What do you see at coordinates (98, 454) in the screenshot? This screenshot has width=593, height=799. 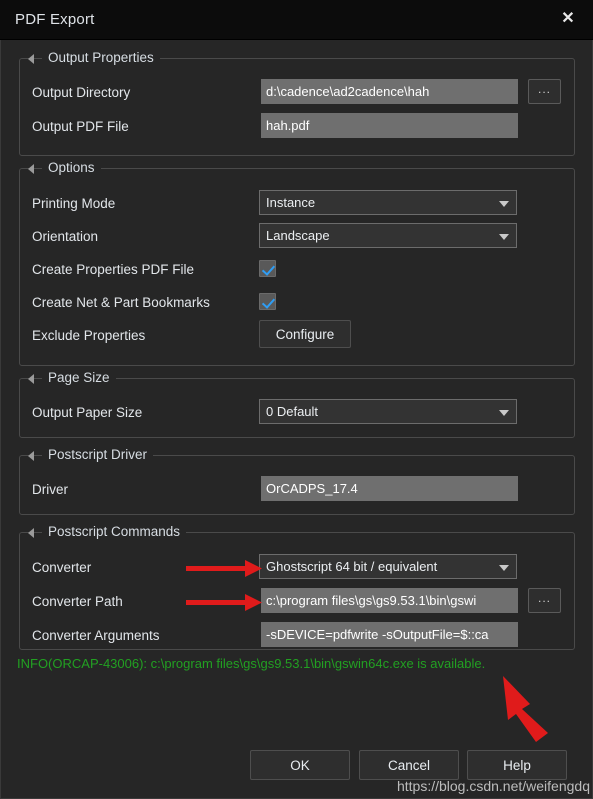 I see `group-postscript-driver-title: Postscript Driver` at bounding box center [98, 454].